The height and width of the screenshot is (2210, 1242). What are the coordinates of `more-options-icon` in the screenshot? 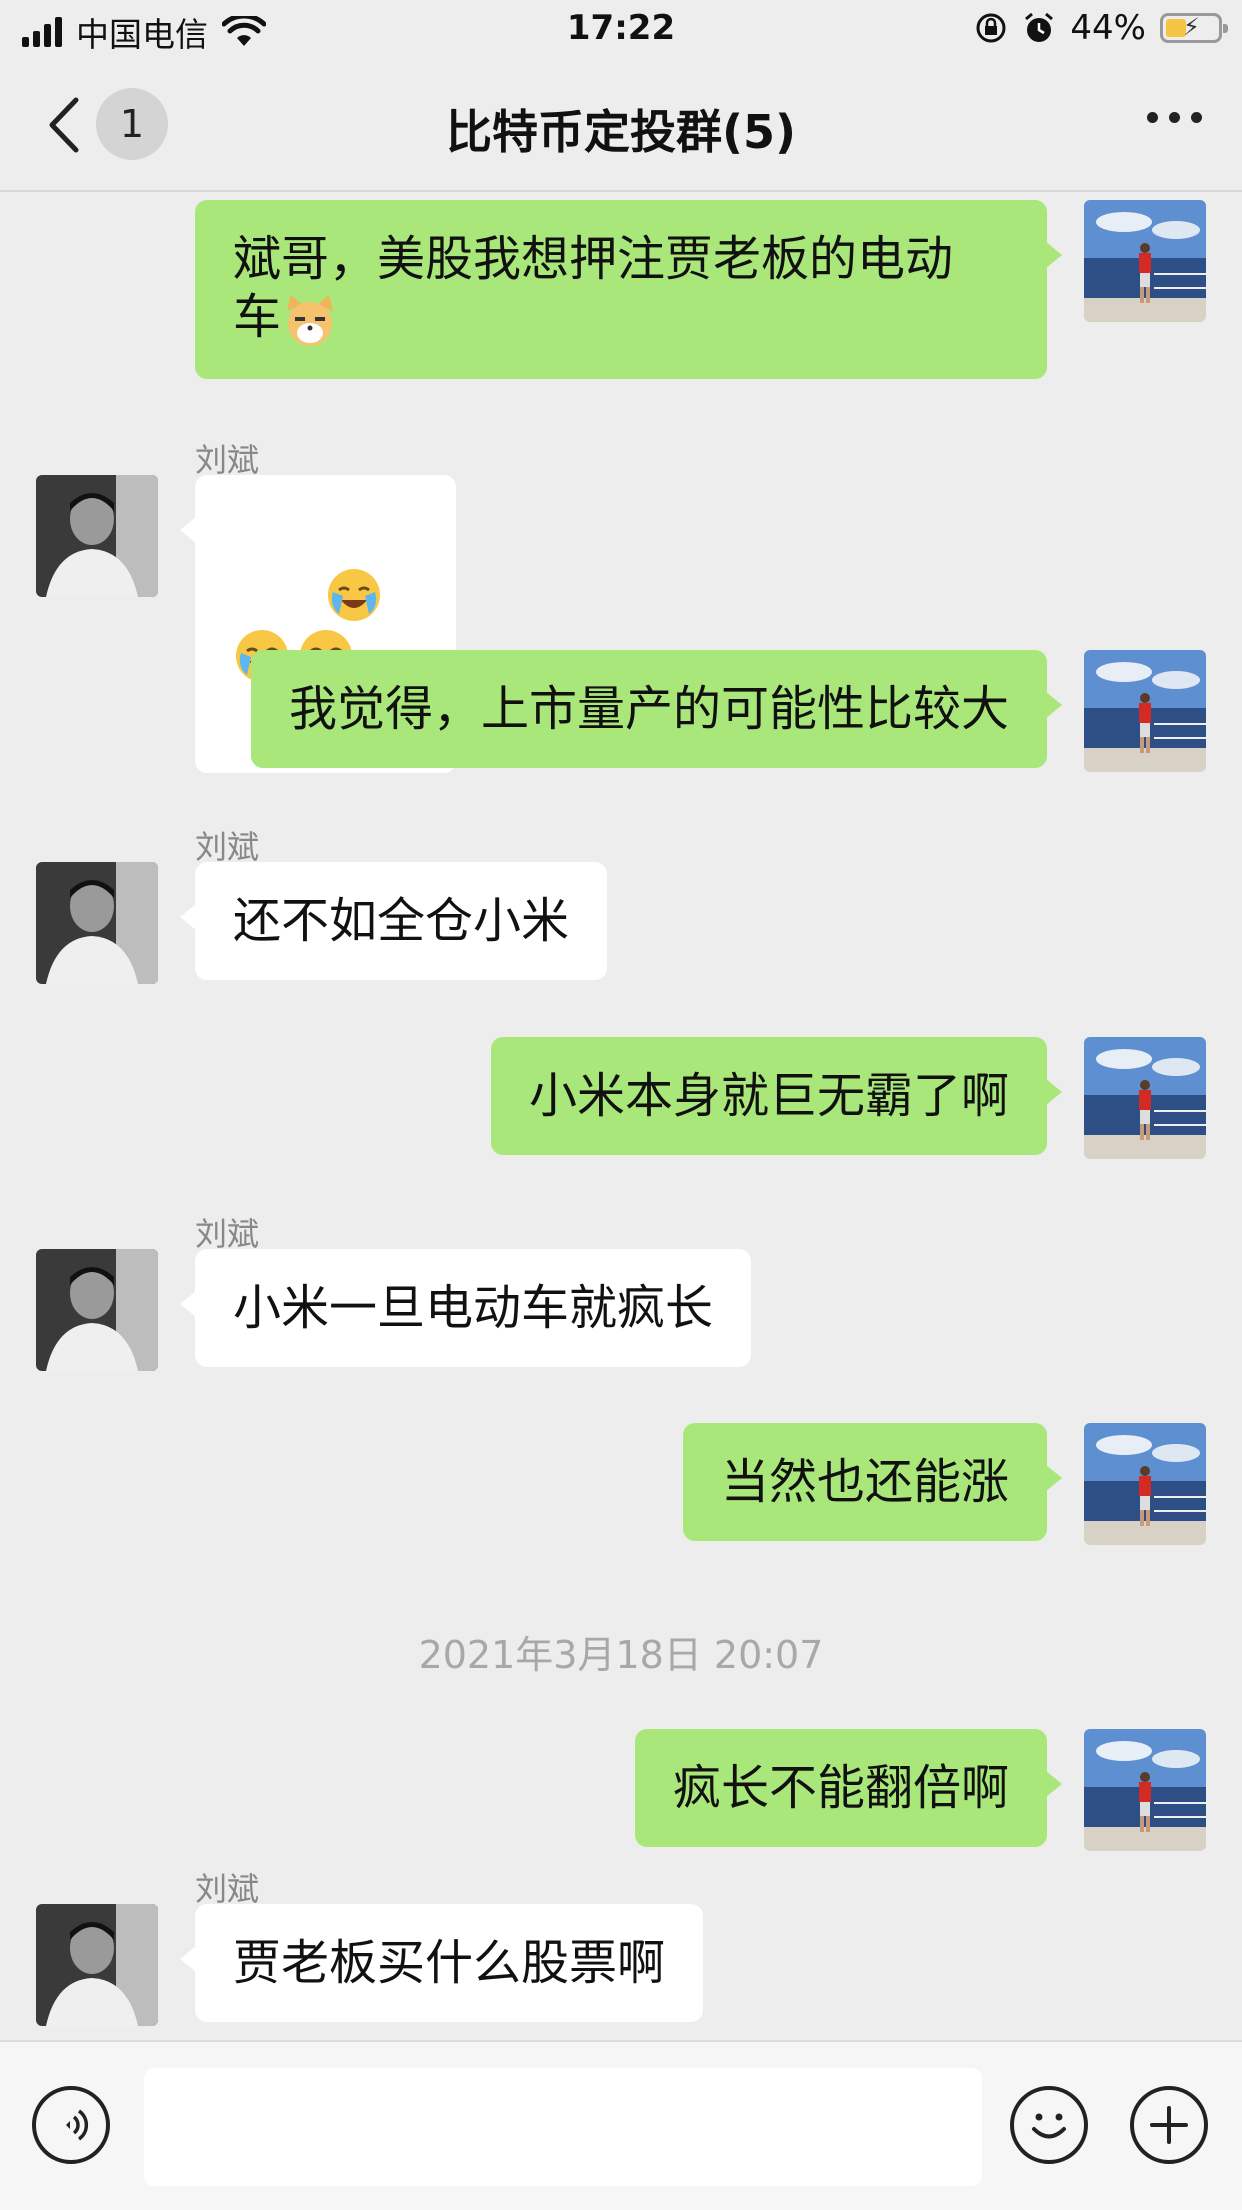 It's located at (1174, 117).